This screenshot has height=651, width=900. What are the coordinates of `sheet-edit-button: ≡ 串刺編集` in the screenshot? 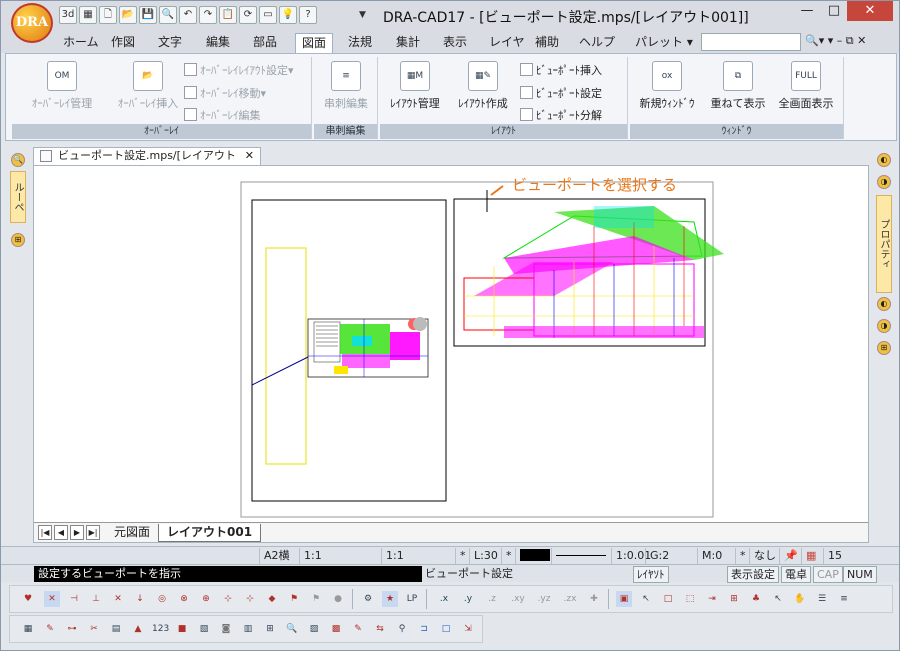 It's located at (346, 86).